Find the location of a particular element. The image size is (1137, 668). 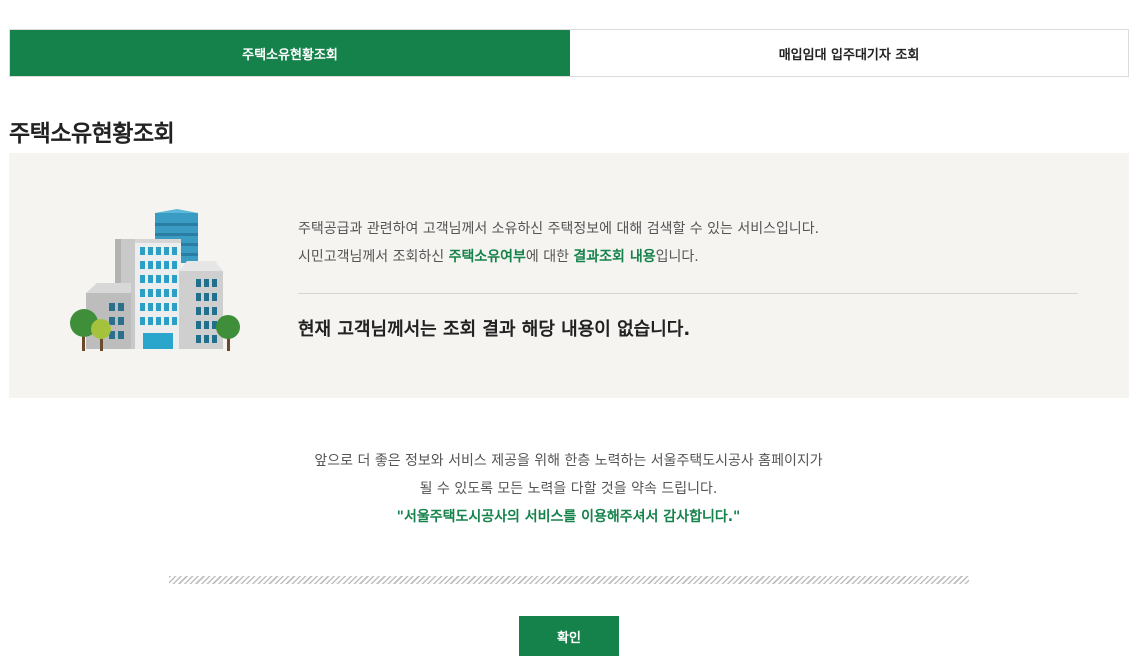

tab-rental-waitlist: 매입임대 입주대기자 조회 is located at coordinates (849, 53).